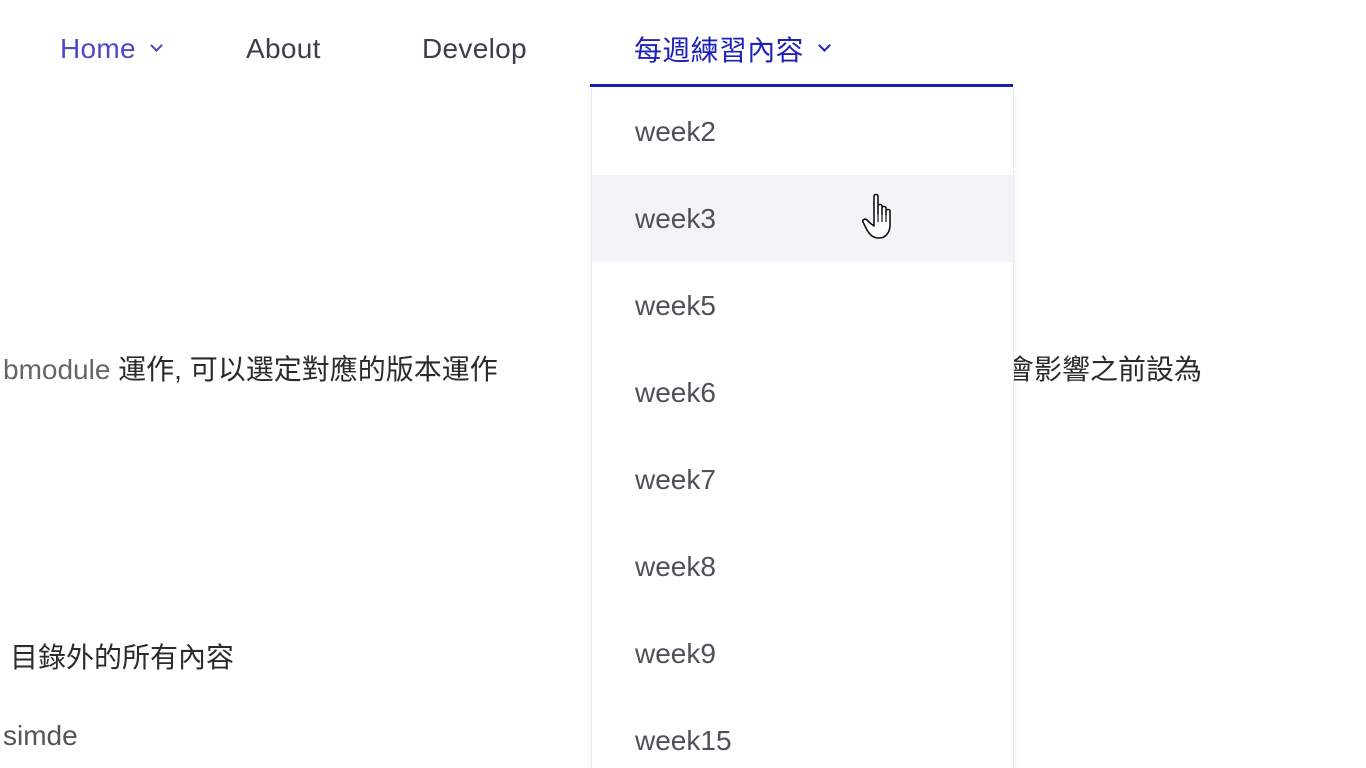 The image size is (1366, 768). Describe the element at coordinates (675, 479) in the screenshot. I see `dropdown-item-label: week7` at that location.